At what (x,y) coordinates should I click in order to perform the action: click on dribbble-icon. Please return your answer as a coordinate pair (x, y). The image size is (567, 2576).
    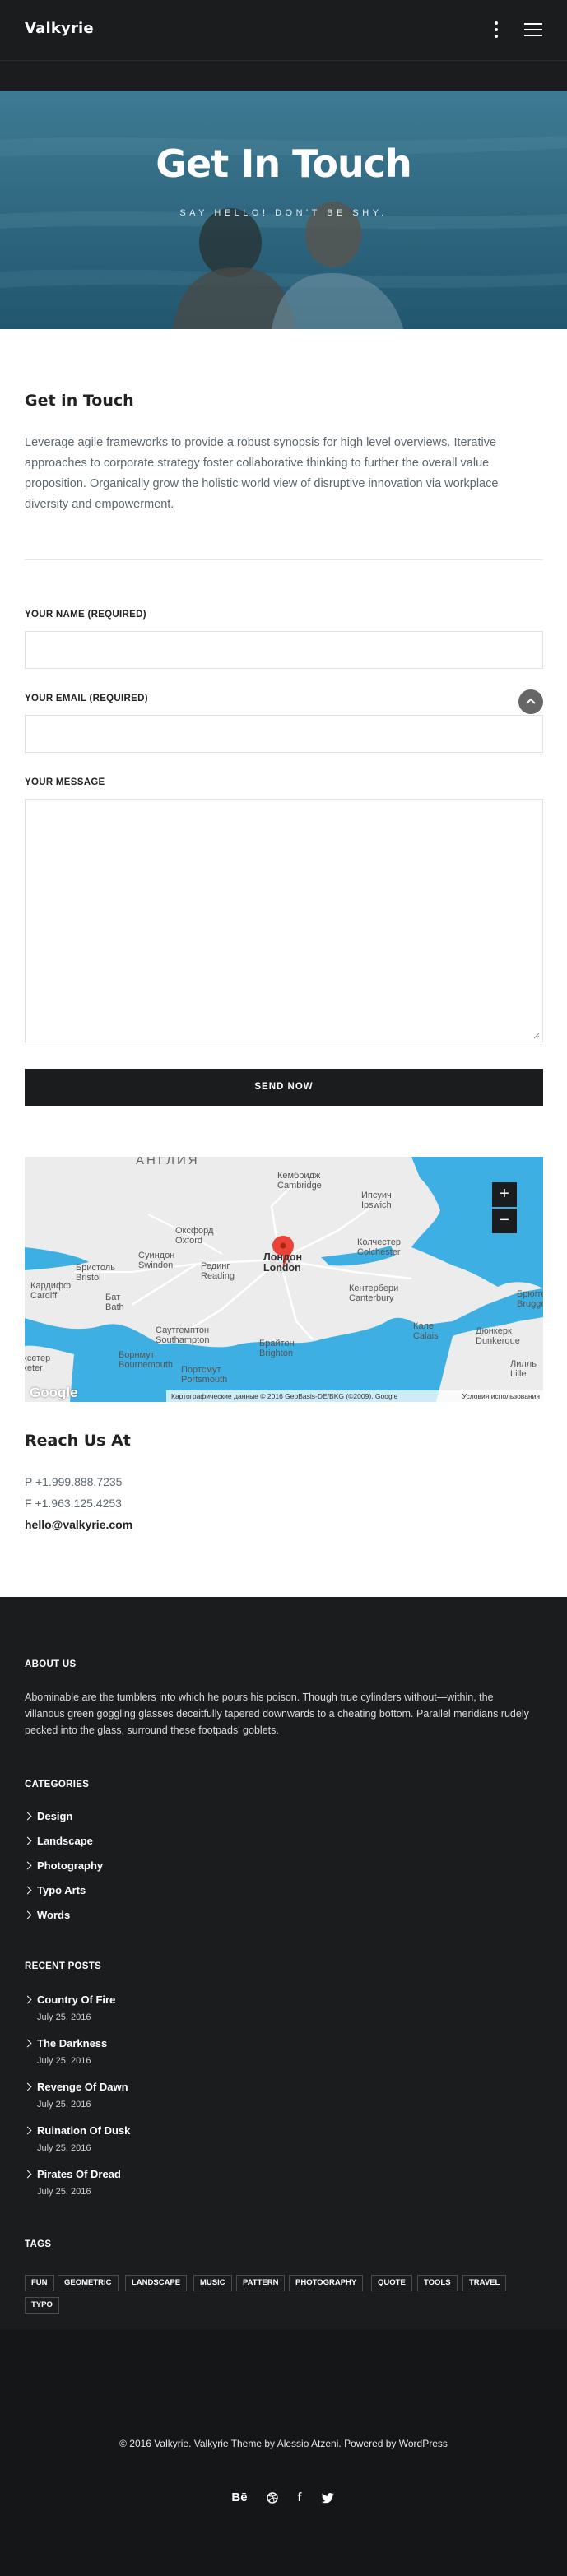
    Looking at the image, I should click on (272, 2497).